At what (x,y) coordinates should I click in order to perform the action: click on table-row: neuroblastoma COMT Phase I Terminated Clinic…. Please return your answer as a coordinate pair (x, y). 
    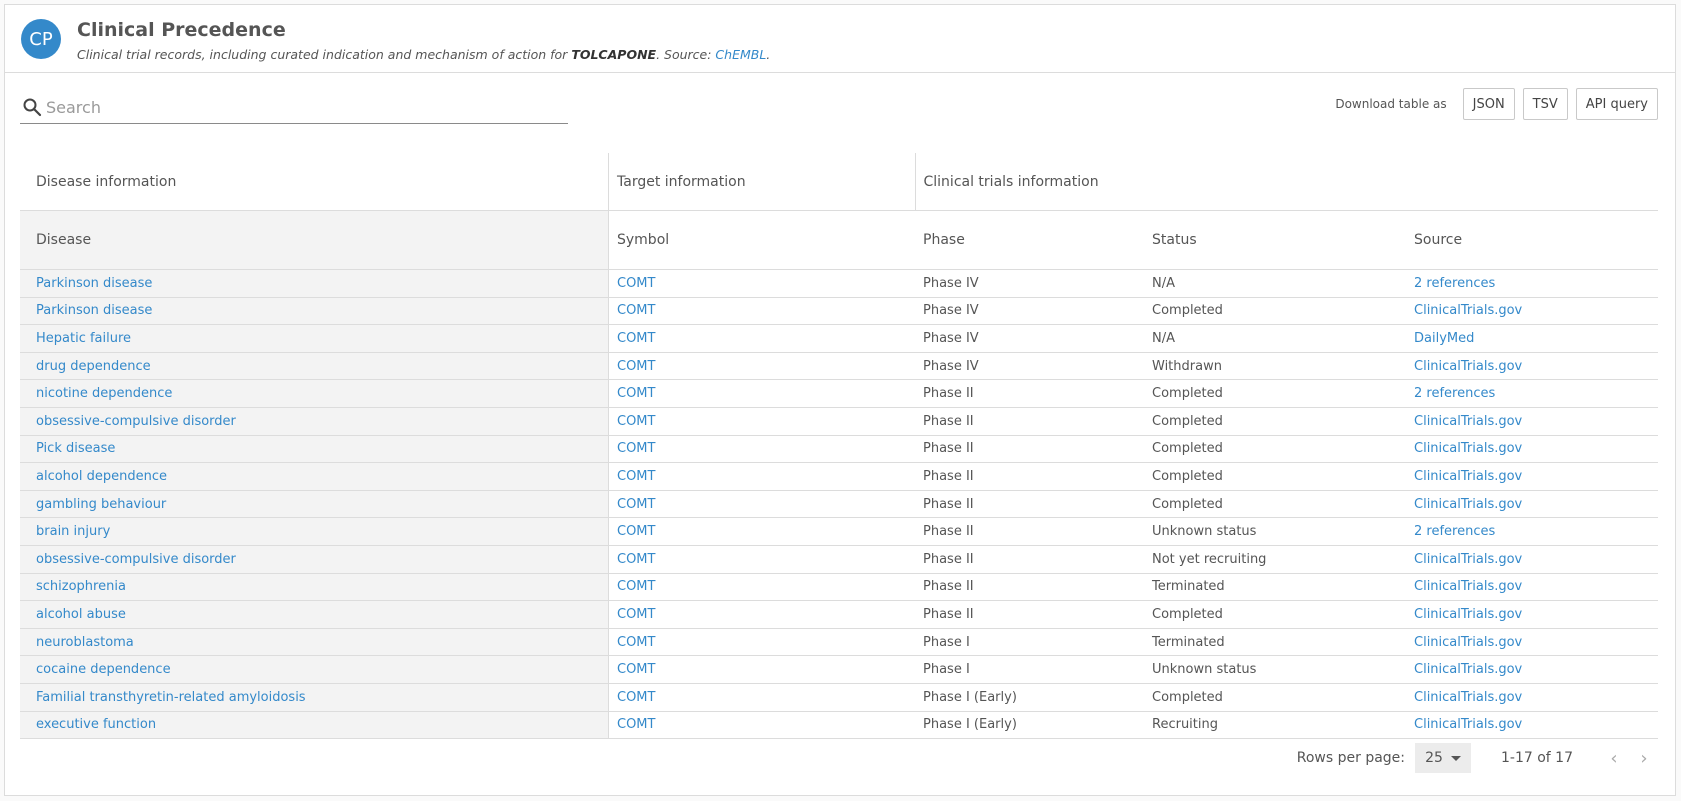
    Looking at the image, I should click on (839, 642).